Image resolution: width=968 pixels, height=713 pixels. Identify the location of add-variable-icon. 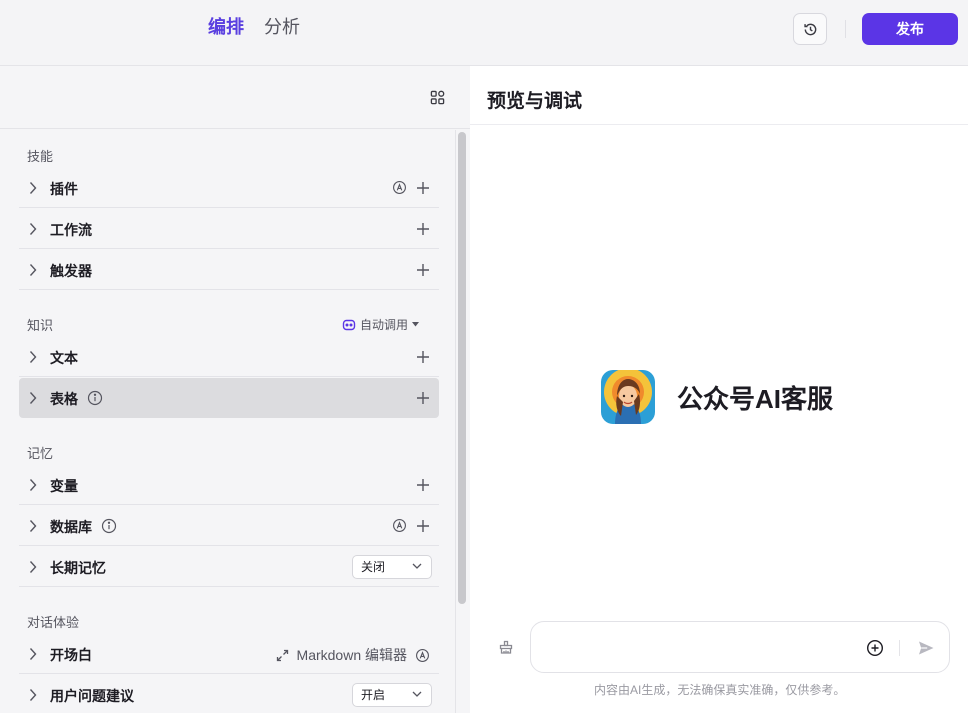
(423, 485).